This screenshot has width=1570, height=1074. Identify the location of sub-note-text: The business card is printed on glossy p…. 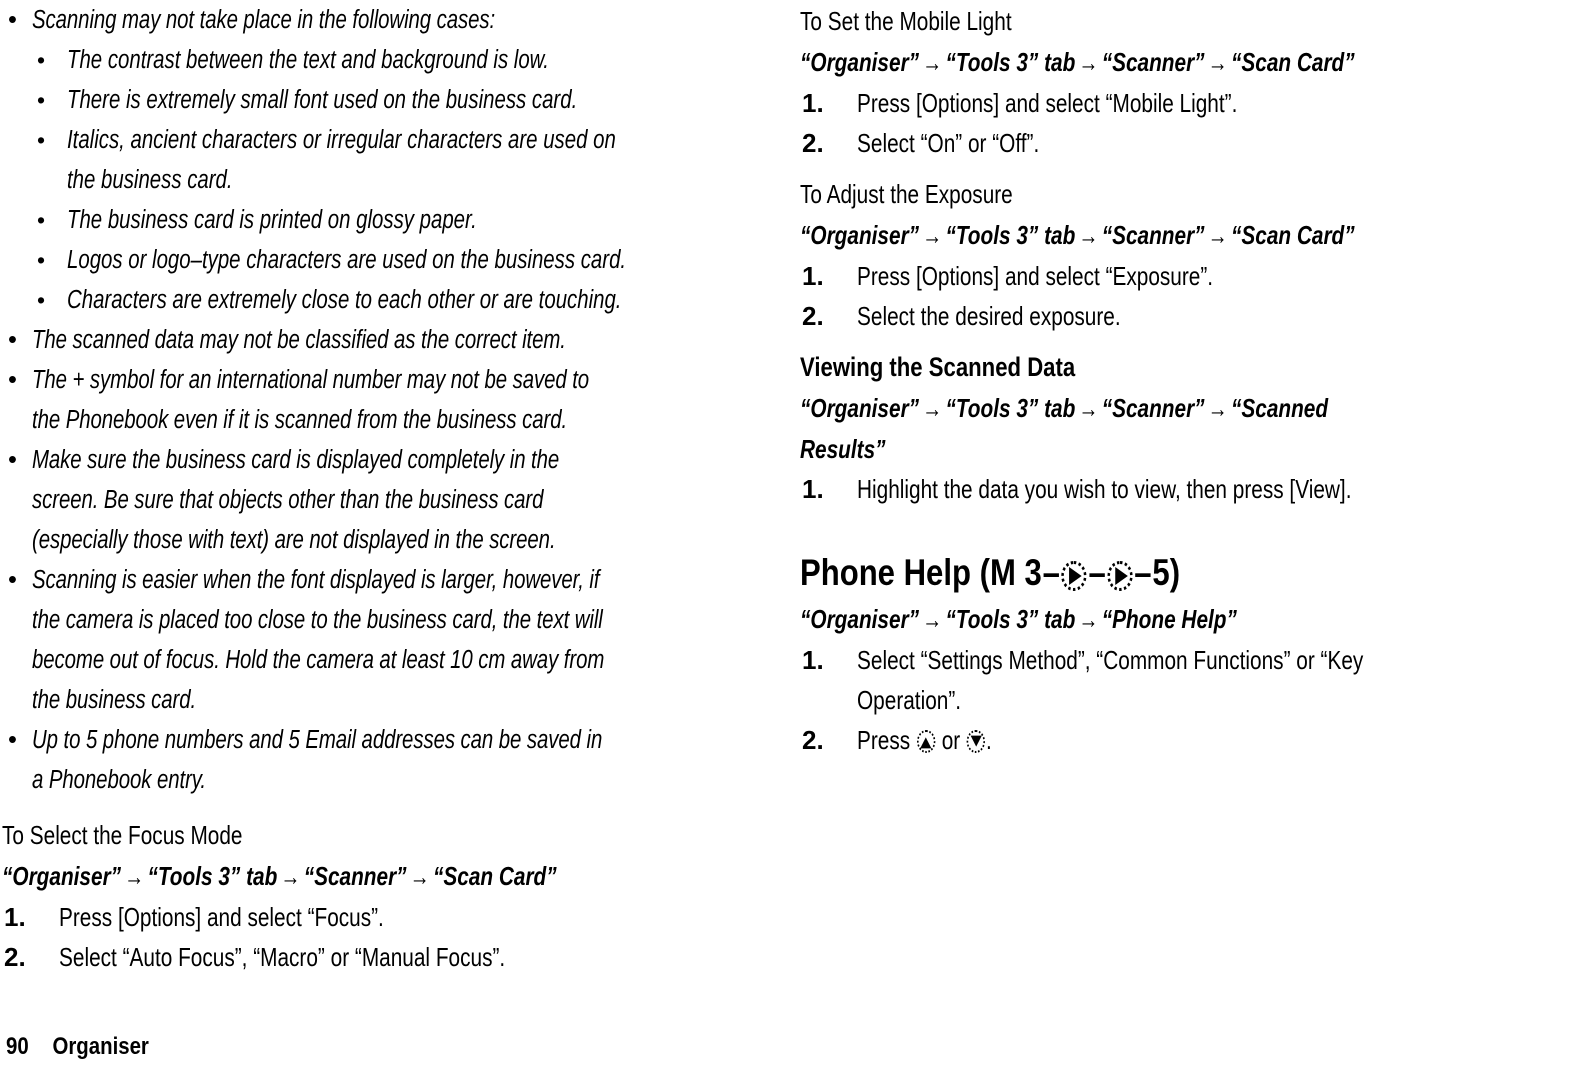
(272, 220).